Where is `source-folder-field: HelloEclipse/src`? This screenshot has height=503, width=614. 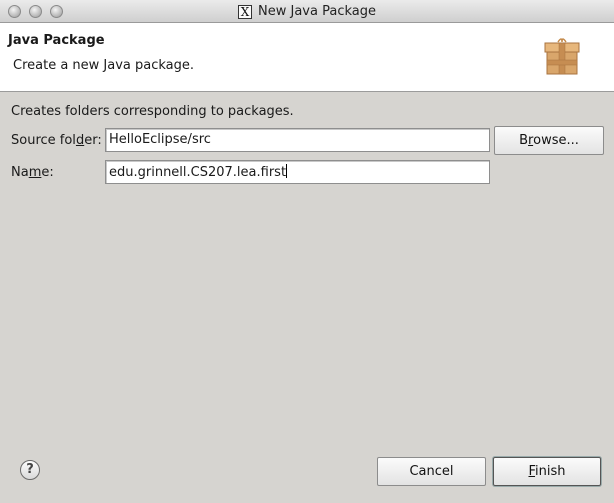
source-folder-field: HelloEclipse/src is located at coordinates (297, 140).